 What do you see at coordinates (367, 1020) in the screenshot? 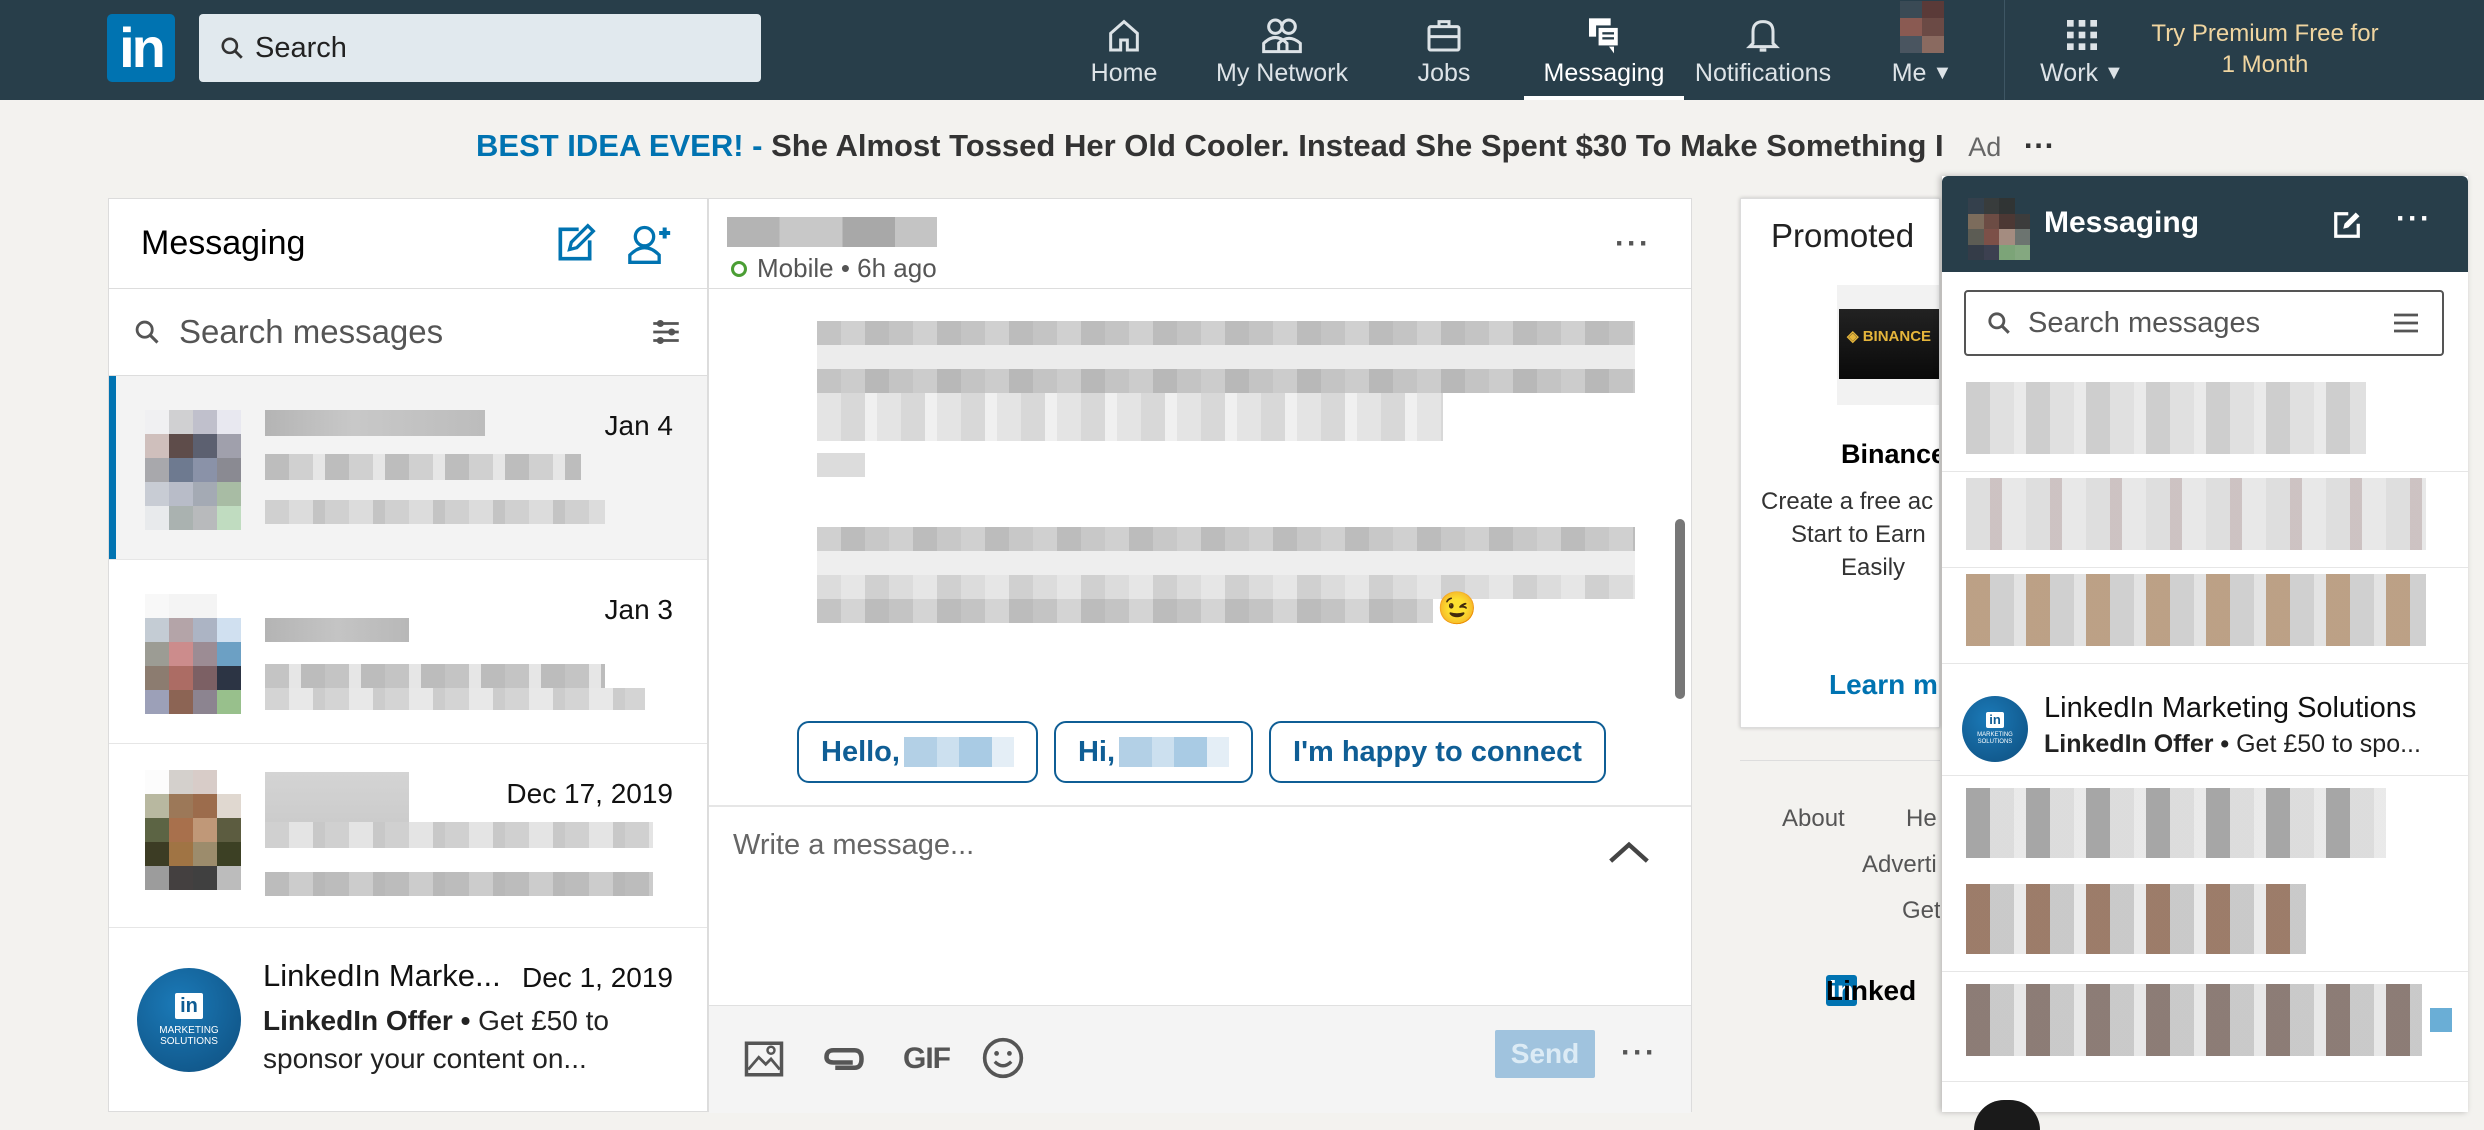
I see `preview-sender: LinkedIn Offer •` at bounding box center [367, 1020].